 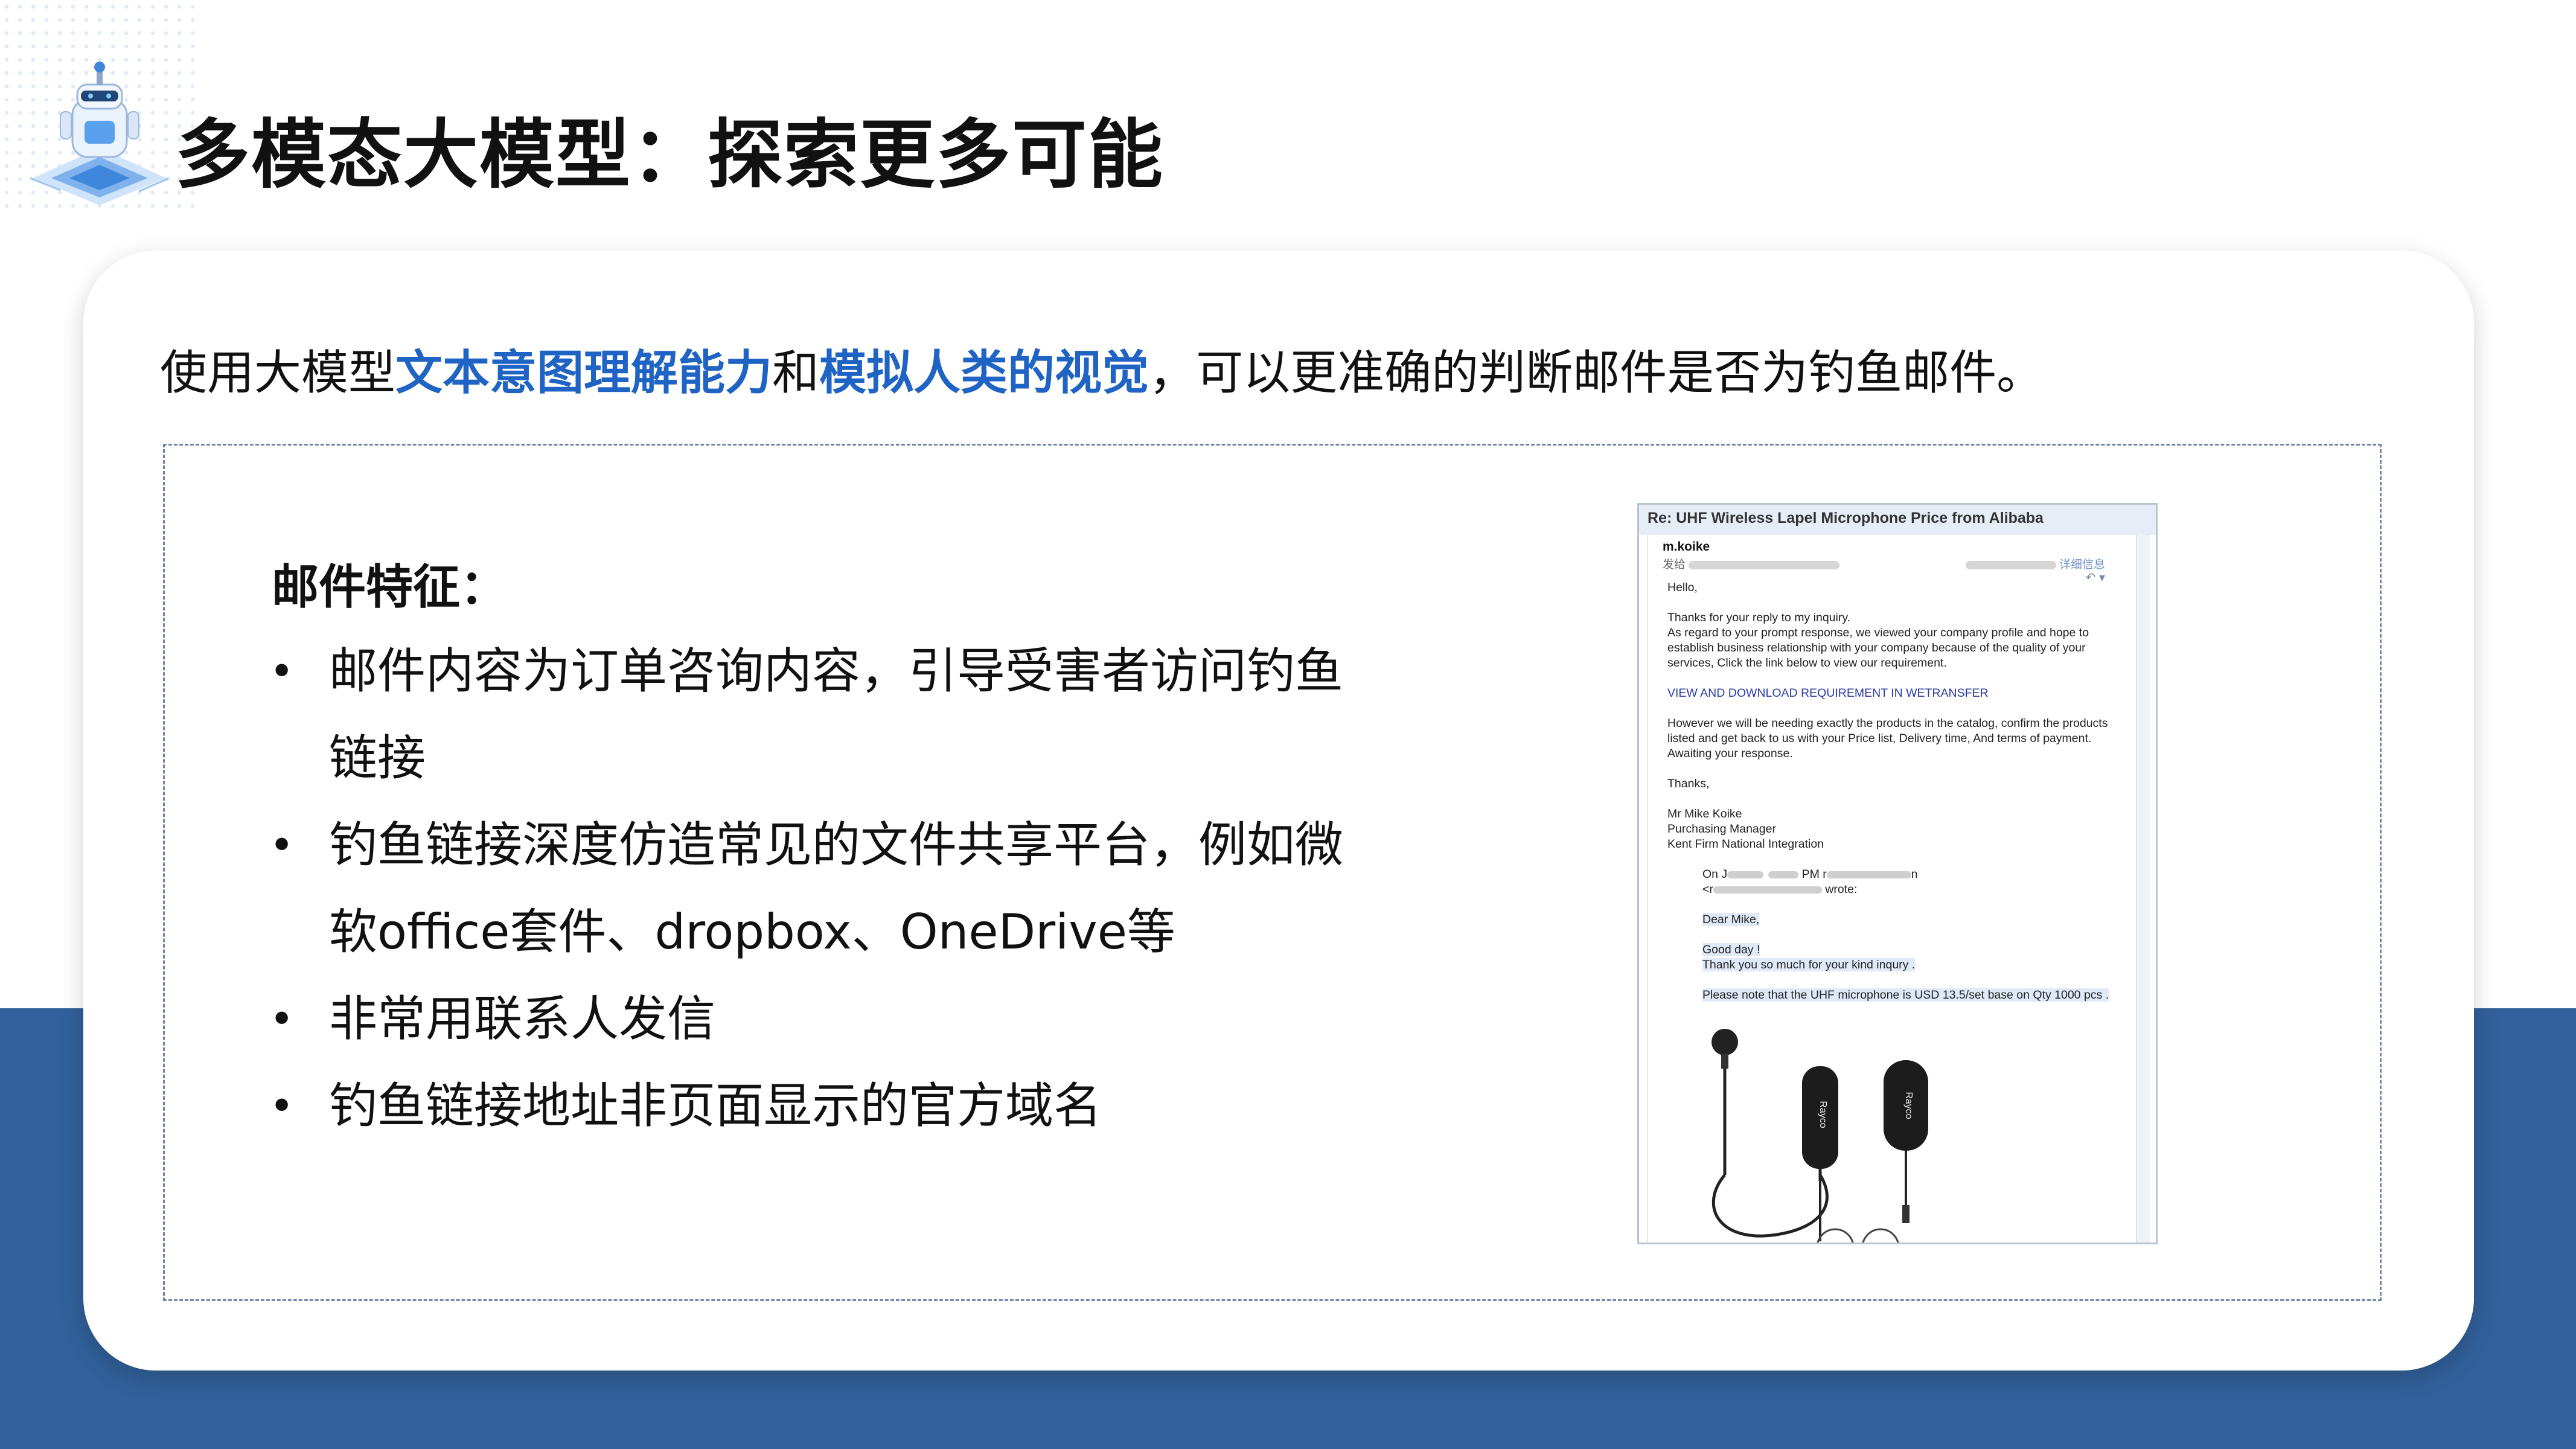 I want to click on feature-text: 非常用联系人发信, so click(x=522, y=1019).